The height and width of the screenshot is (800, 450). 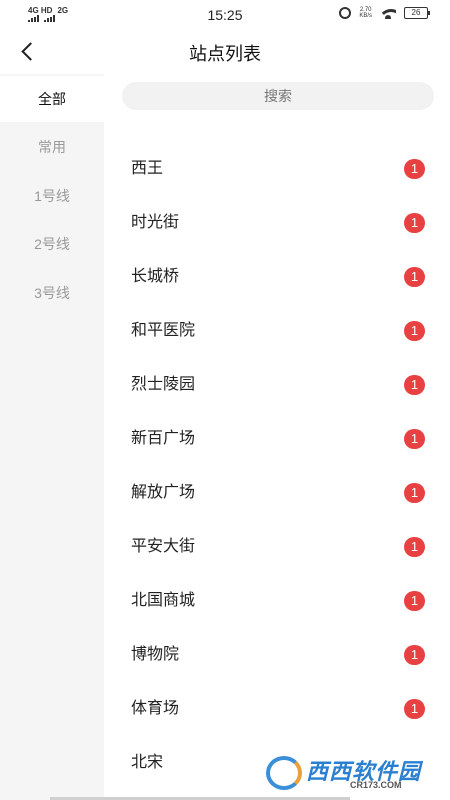 I want to click on sidebar-item-all: 全部, so click(x=52, y=99).